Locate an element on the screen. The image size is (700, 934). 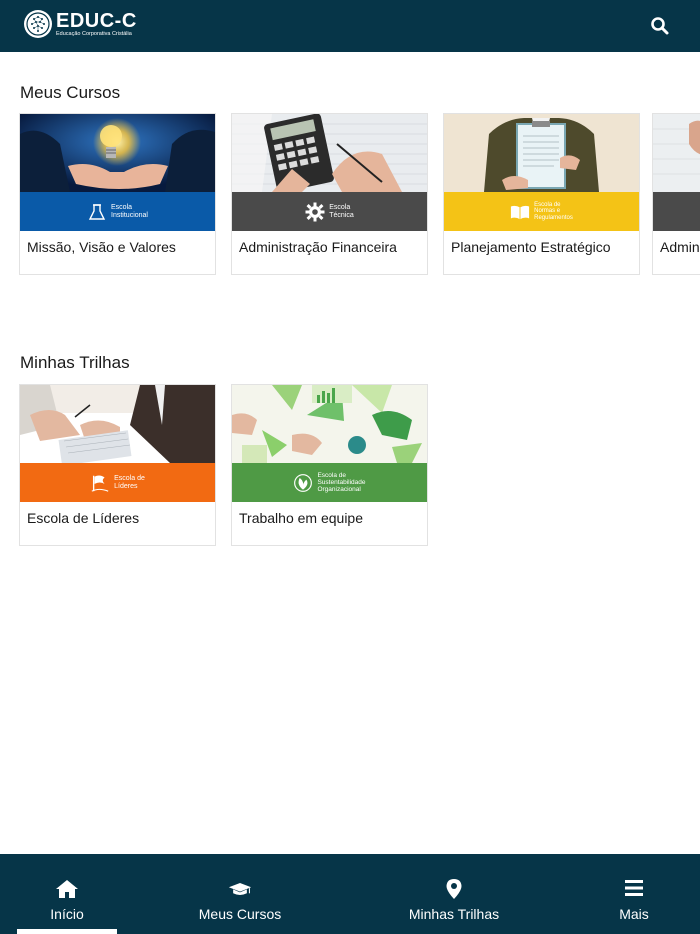
trail-card-leaders: Escola de Líderes Escola de Líderes is located at coordinates (117, 465).